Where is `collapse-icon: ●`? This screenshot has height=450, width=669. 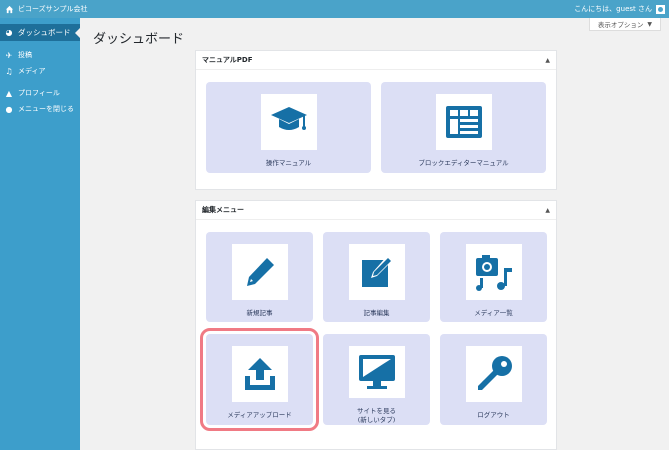 collapse-icon: ● is located at coordinates (9, 109).